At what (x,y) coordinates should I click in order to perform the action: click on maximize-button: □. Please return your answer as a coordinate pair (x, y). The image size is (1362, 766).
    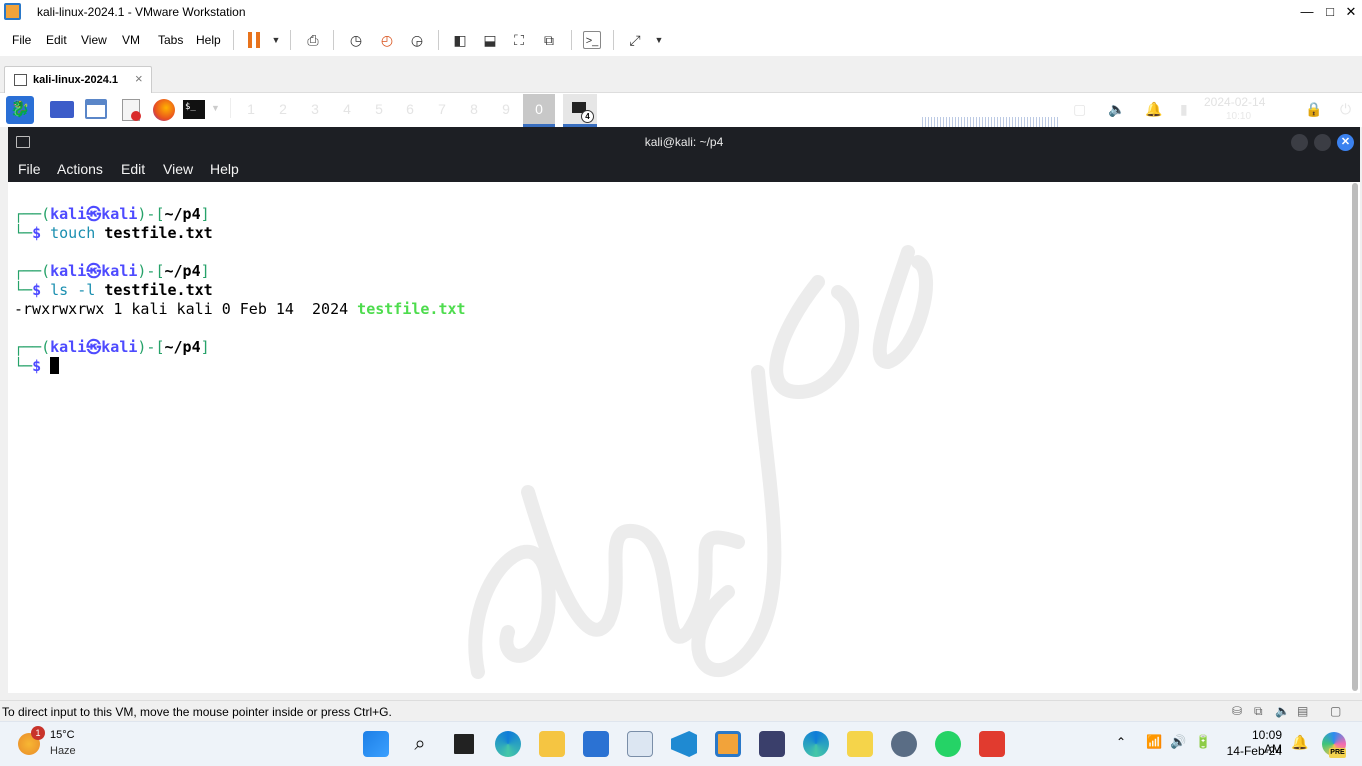
    Looking at the image, I should click on (1330, 12).